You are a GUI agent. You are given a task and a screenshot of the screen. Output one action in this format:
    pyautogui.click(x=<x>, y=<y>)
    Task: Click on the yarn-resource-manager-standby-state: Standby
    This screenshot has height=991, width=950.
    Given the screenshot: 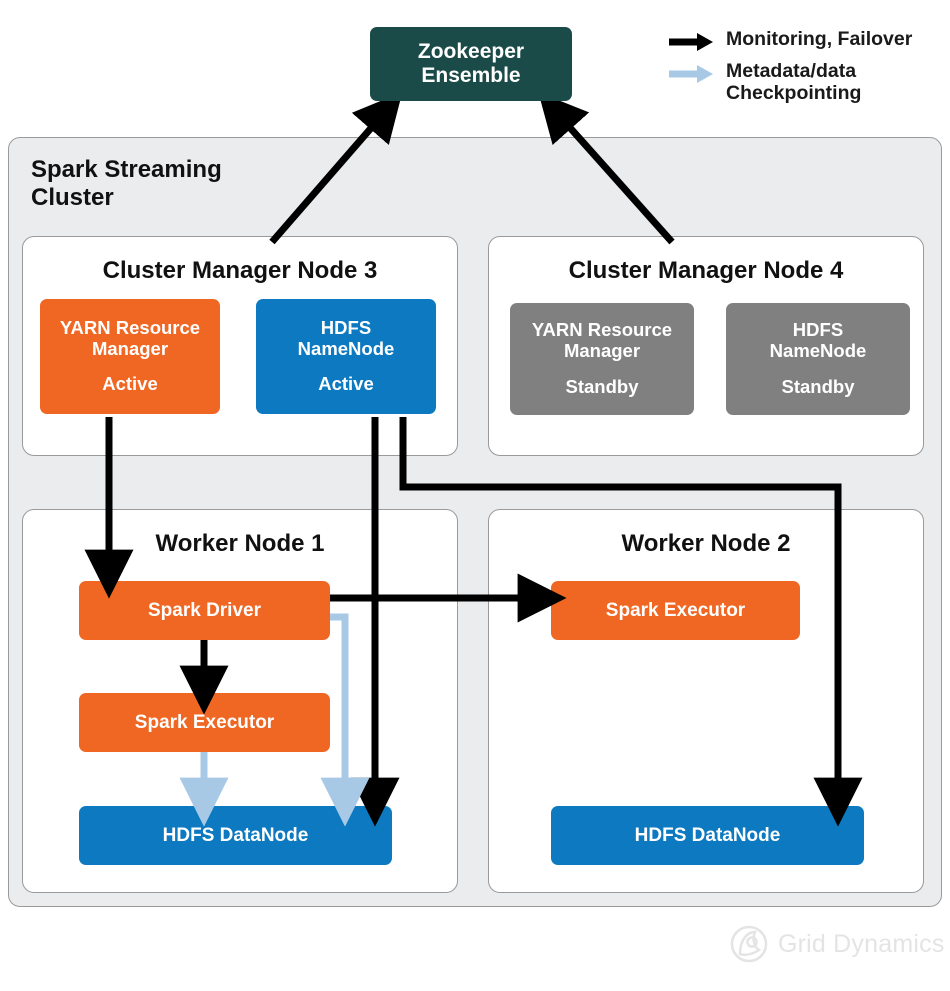 What is the action you would take?
    pyautogui.click(x=602, y=386)
    